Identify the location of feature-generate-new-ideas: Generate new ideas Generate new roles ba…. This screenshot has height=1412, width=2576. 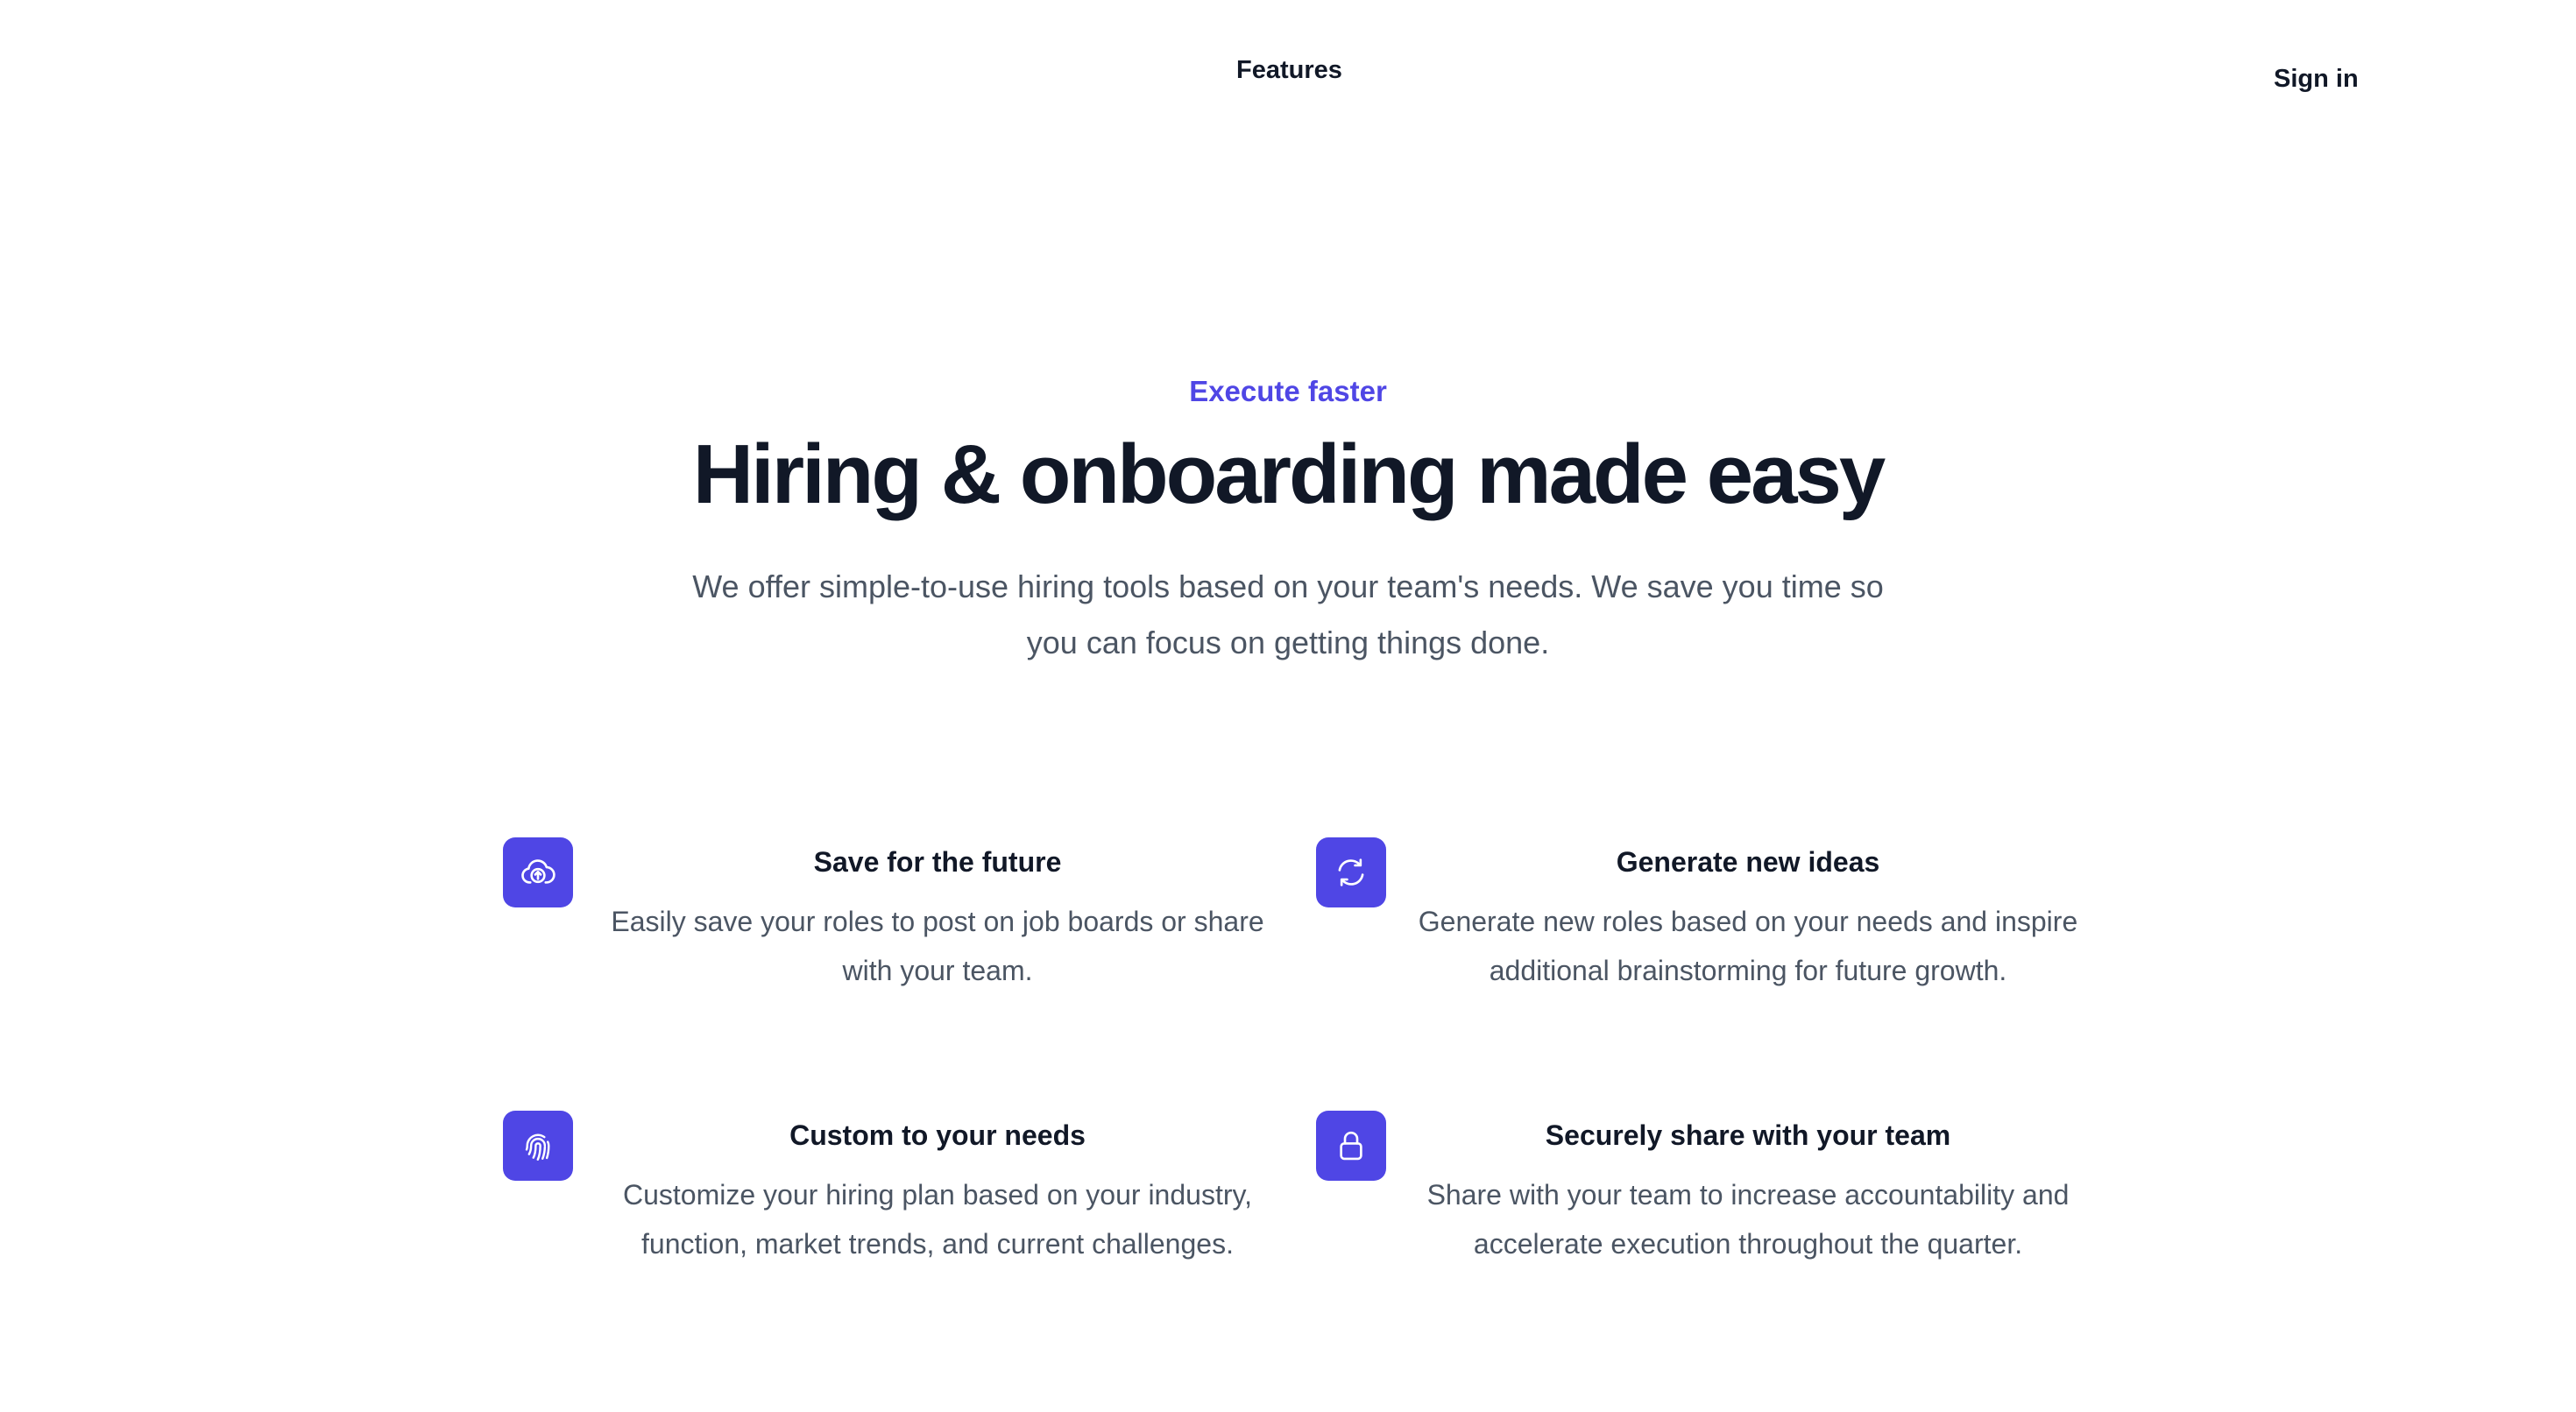
(1748, 918).